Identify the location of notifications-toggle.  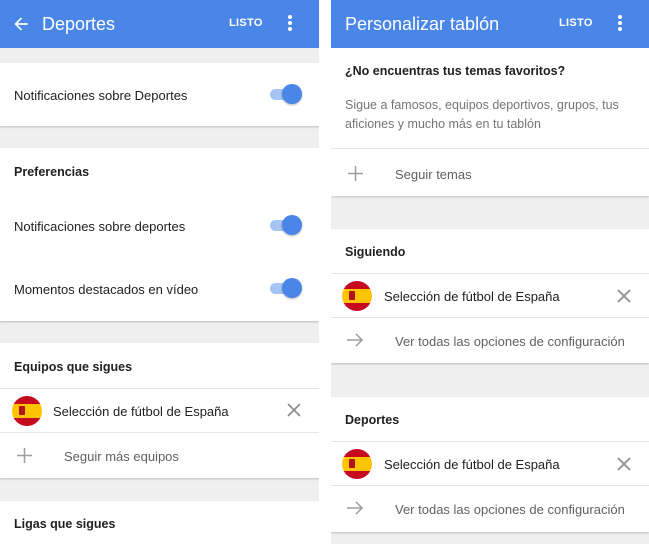
(285, 94).